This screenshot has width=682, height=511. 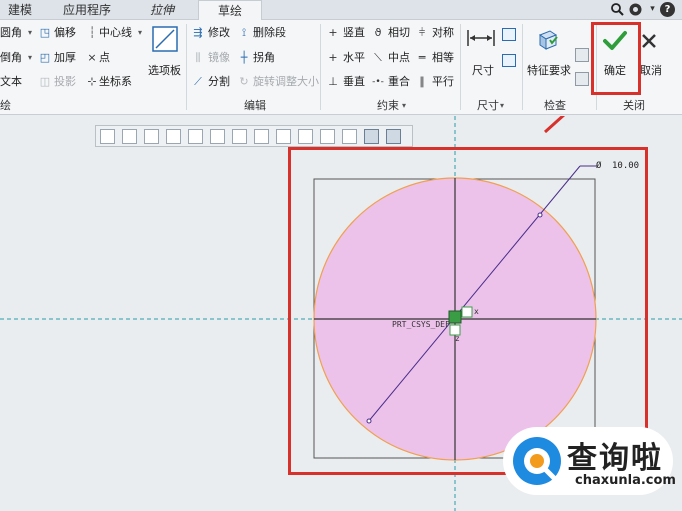 I want to click on display-style-icon, so click(x=195, y=136).